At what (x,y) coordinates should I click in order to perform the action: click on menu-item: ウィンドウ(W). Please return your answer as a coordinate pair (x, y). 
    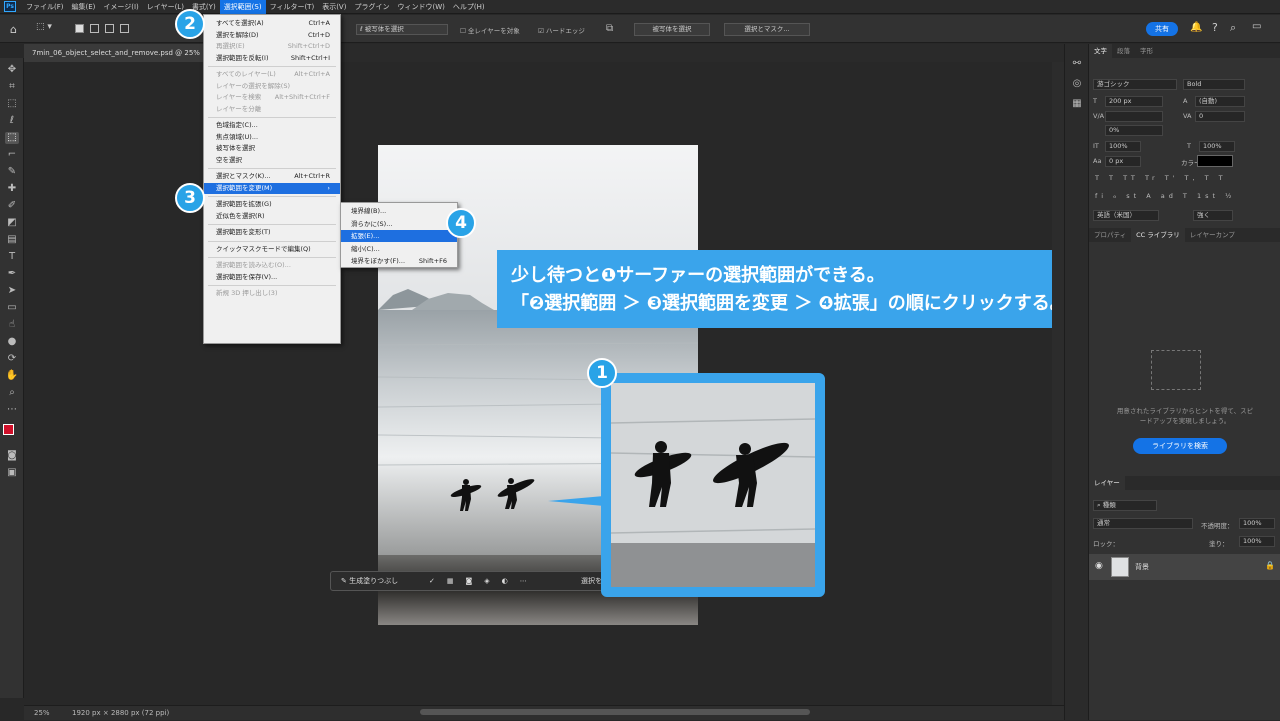
    Looking at the image, I should click on (420, 7).